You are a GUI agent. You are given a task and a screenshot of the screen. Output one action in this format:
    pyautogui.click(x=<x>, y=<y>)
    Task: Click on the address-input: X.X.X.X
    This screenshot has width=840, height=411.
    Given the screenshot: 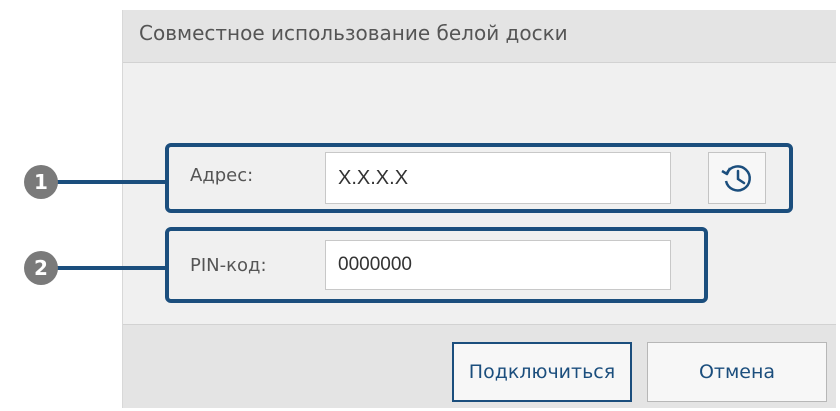 What is the action you would take?
    pyautogui.click(x=498, y=178)
    